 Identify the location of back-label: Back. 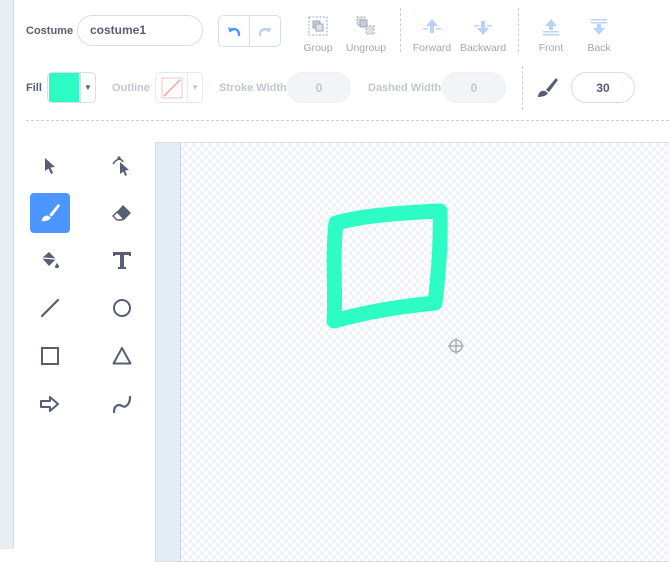
(599, 48).